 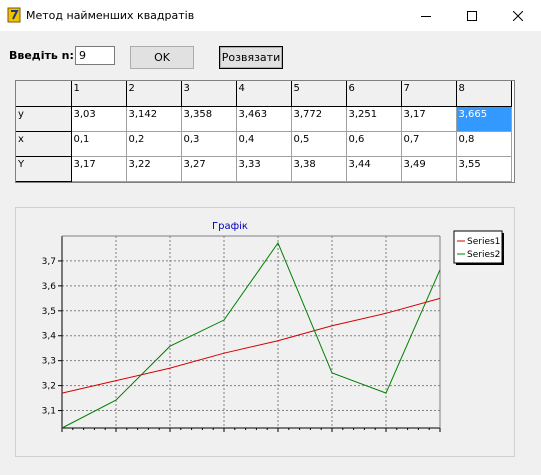 I want to click on maximize-button, so click(x=472, y=15).